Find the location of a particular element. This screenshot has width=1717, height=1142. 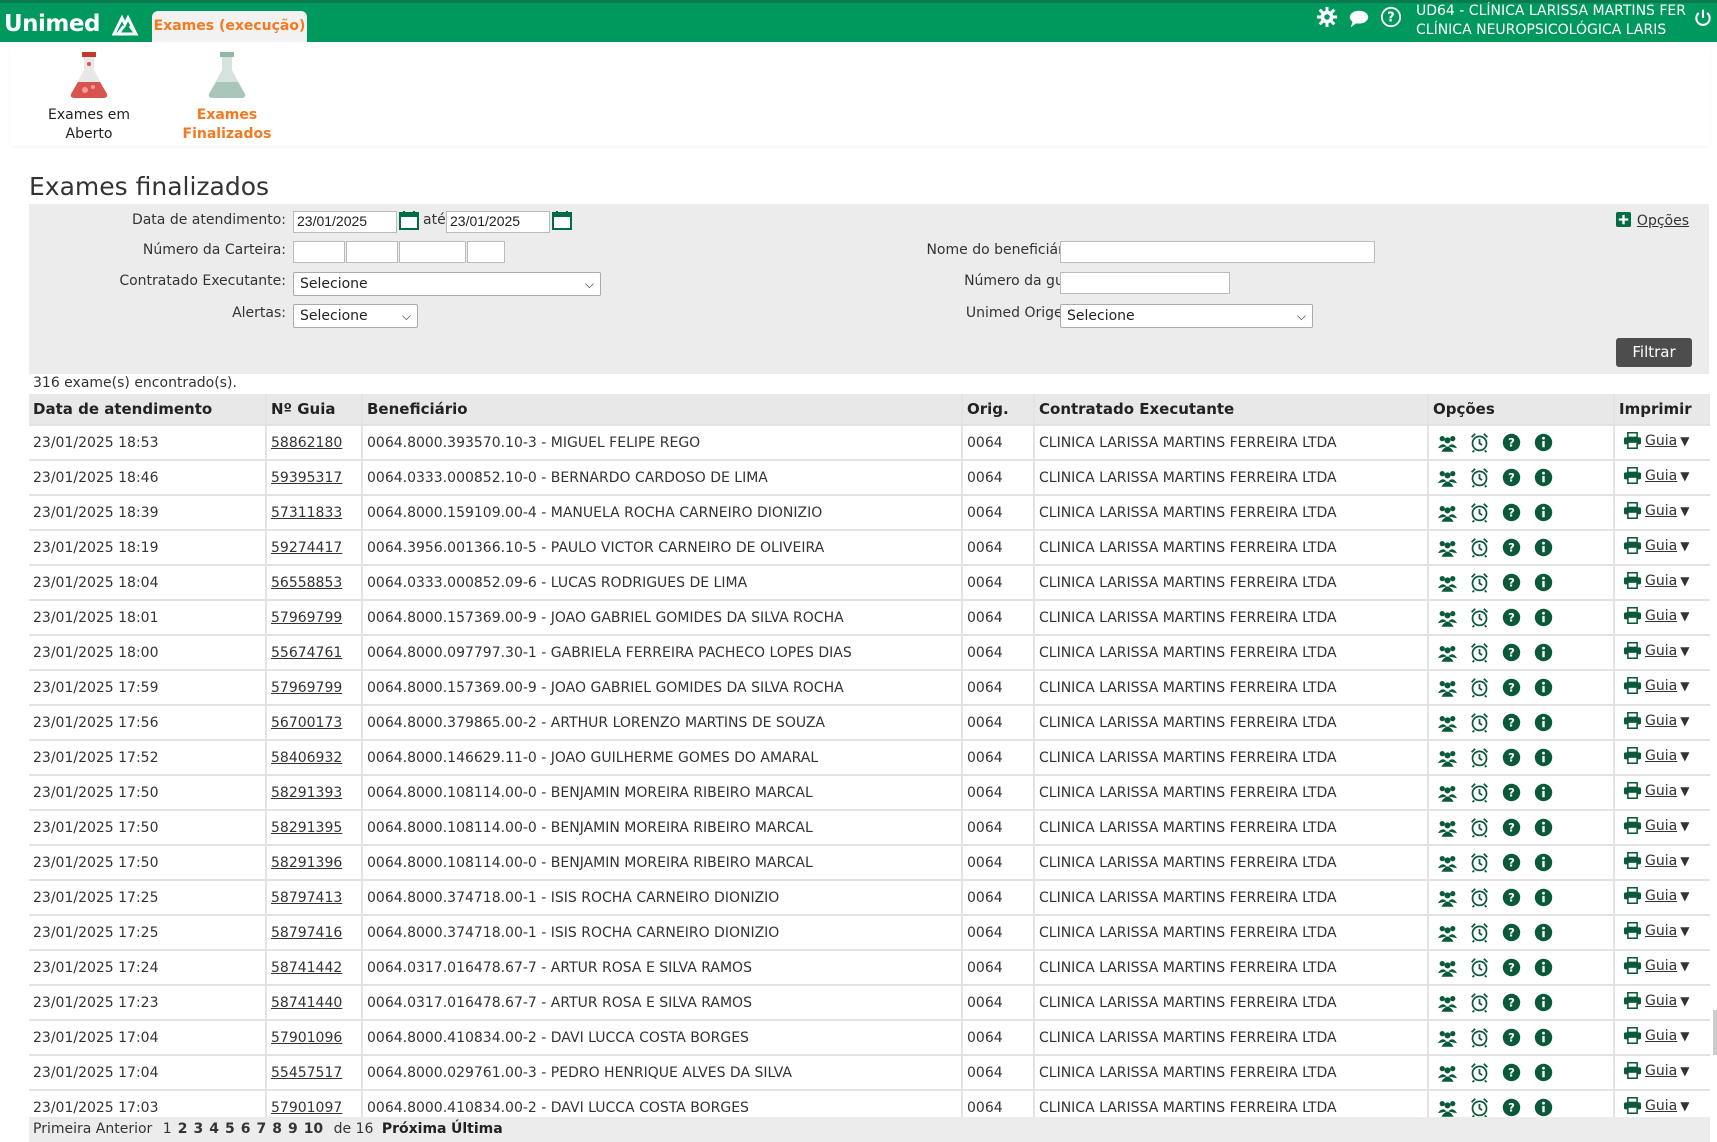

alertas-select: Selecione ⌵ is located at coordinates (355, 316).